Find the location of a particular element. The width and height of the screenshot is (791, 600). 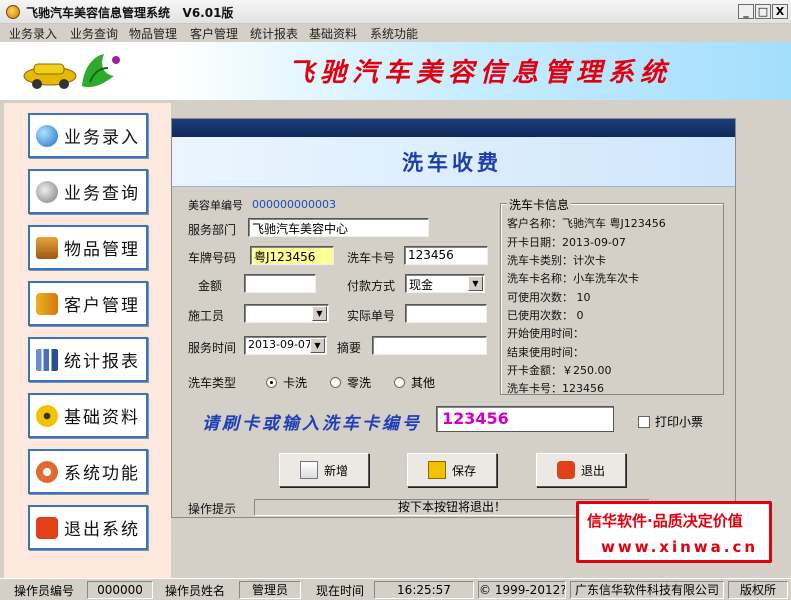

restore-button: □ is located at coordinates (763, 11).